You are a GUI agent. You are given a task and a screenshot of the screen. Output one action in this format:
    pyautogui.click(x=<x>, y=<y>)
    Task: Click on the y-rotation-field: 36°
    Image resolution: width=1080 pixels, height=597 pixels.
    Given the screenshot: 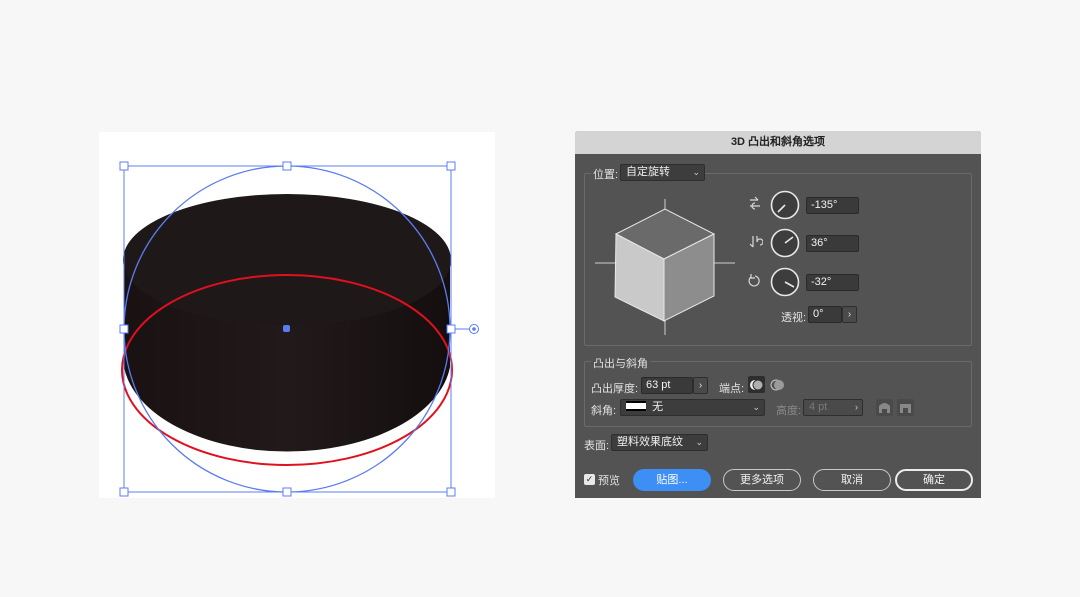 What is the action you would take?
    pyautogui.click(x=832, y=243)
    